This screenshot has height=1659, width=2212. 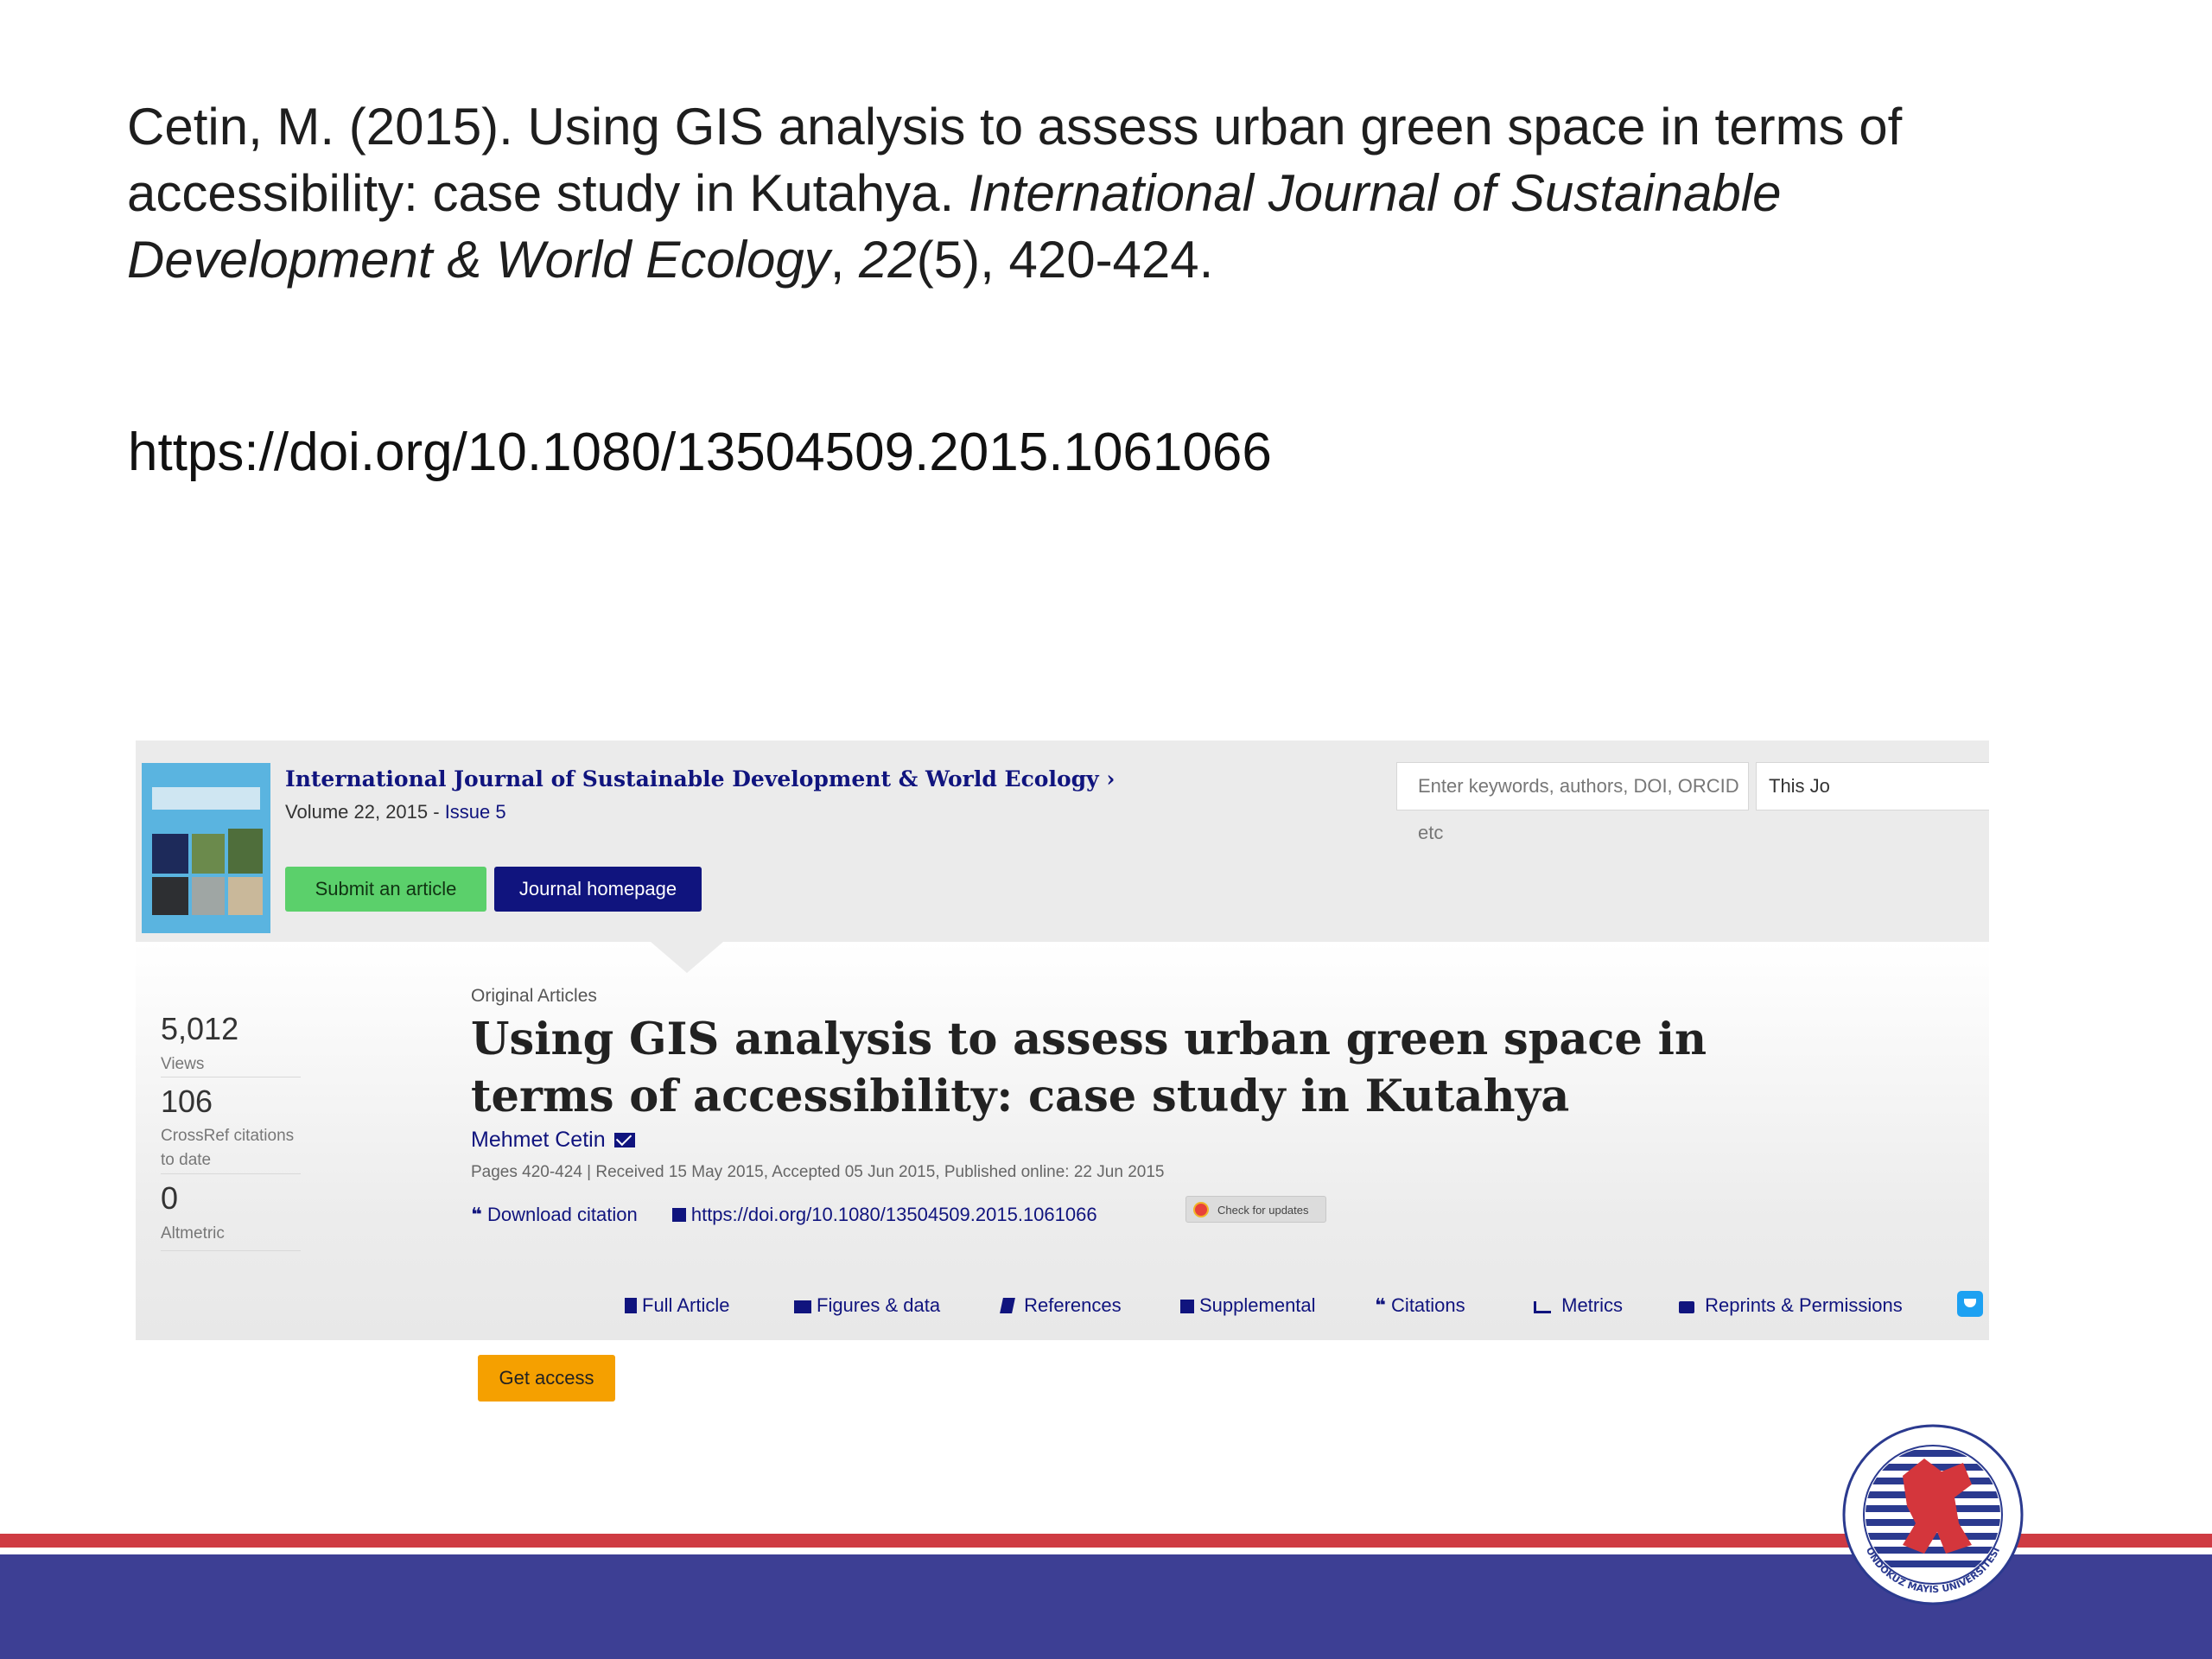 I want to click on plus-icon, so click(x=1187, y=1306).